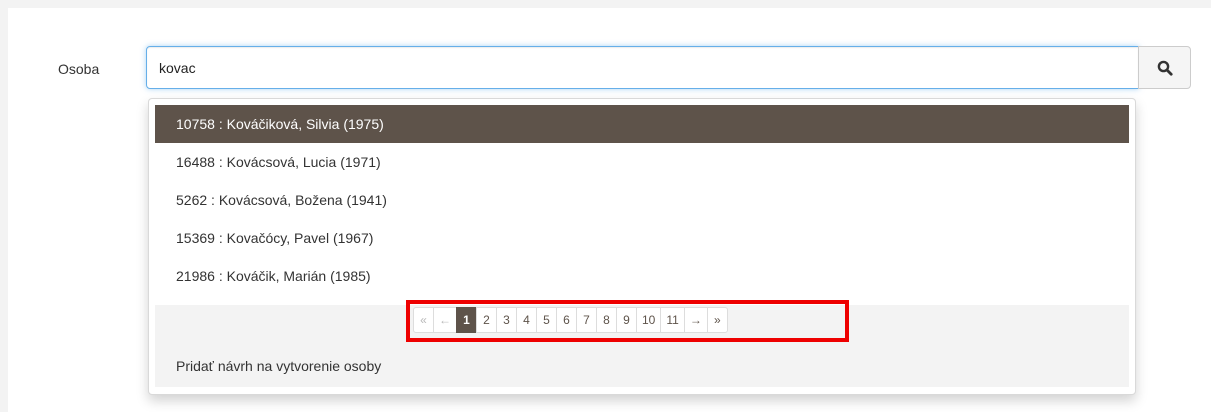  I want to click on search-button, so click(1164, 67).